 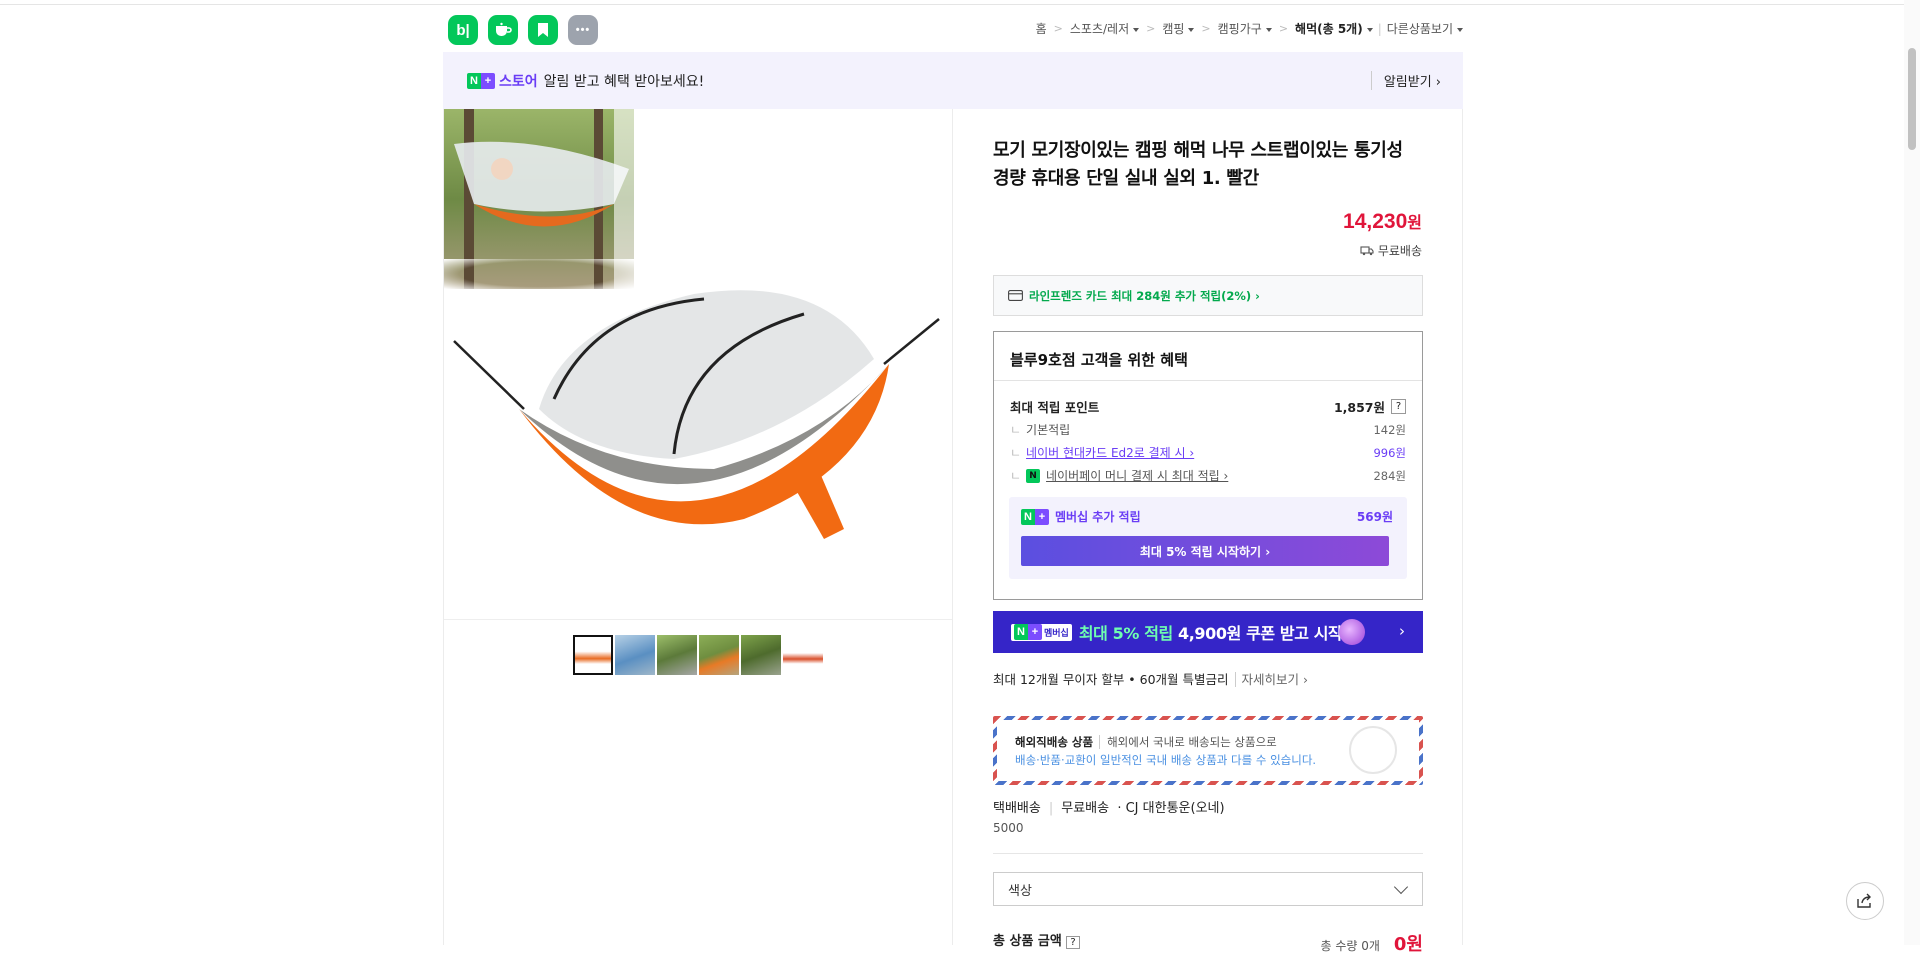 What do you see at coordinates (953, 80) in the screenshot?
I see `notification-bar: N + 스토어 알림 받고 혜택 받아보세요! 알림받기 ›` at bounding box center [953, 80].